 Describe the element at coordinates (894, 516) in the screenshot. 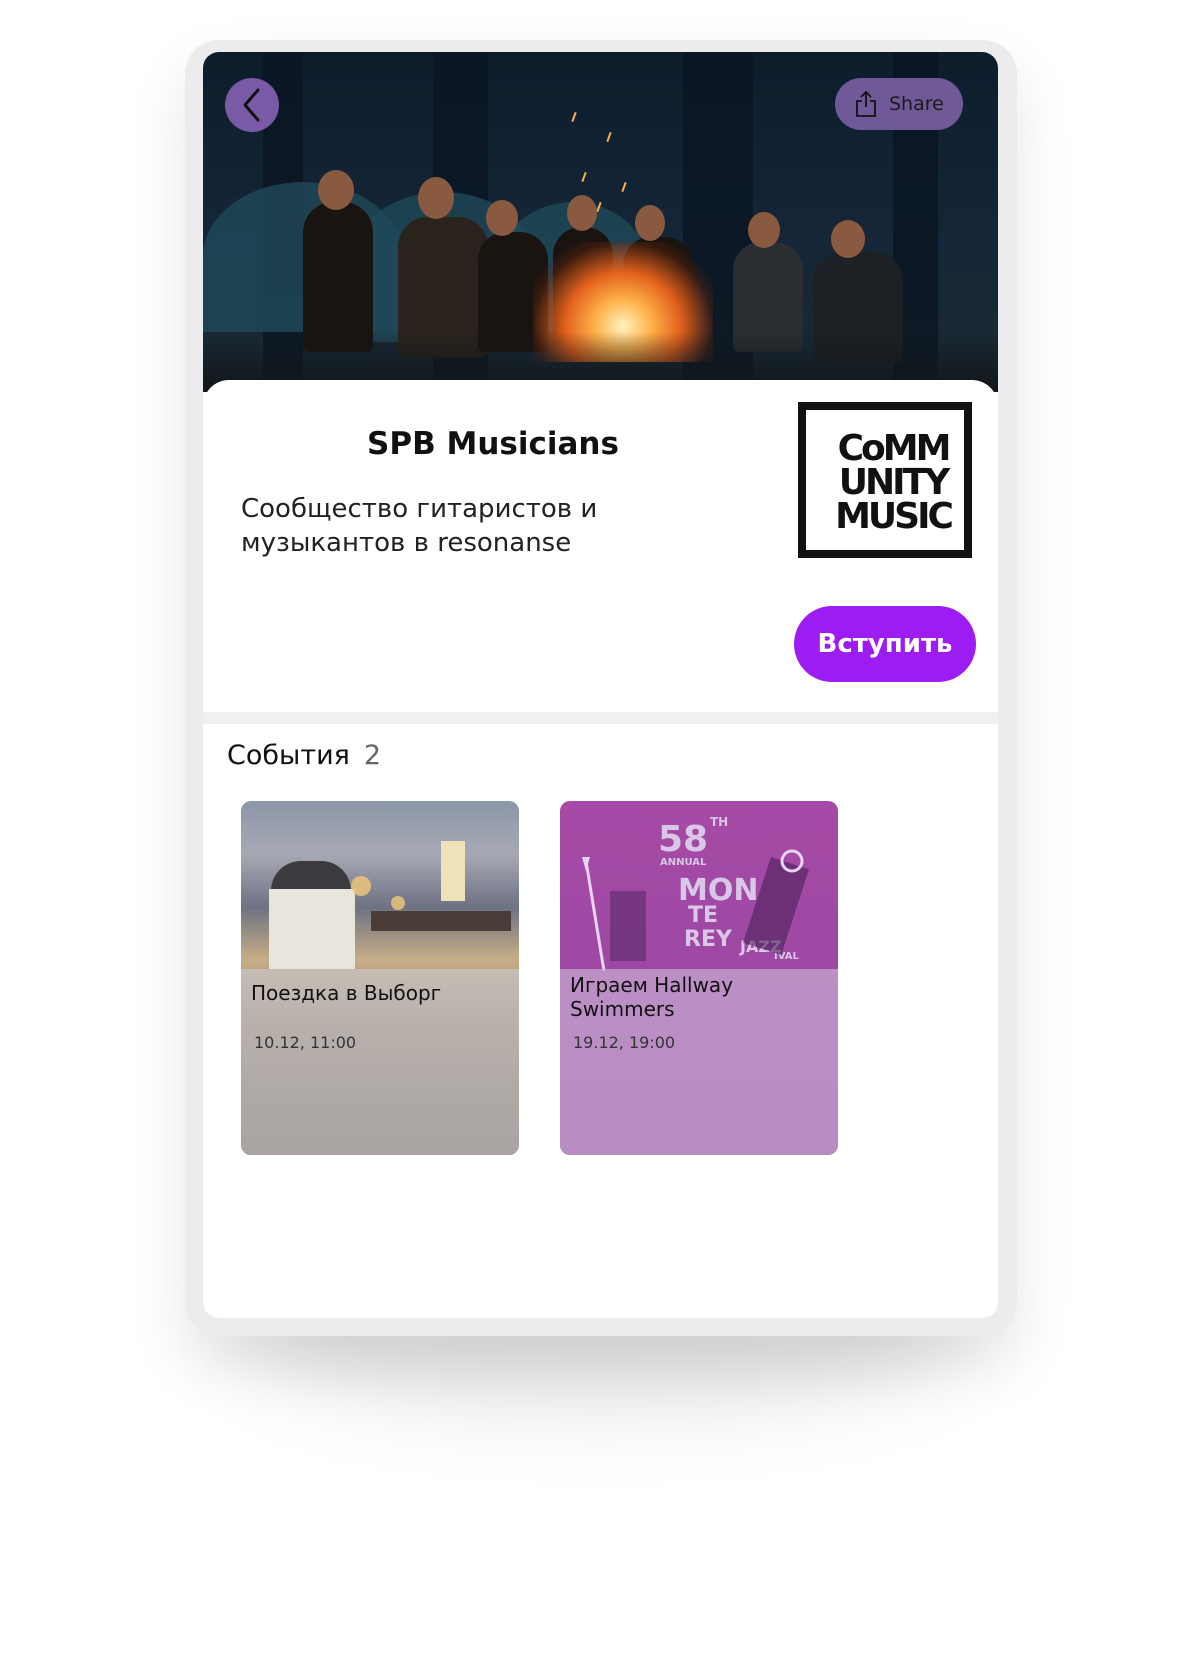

I see `logo-text: MUSIC` at that location.